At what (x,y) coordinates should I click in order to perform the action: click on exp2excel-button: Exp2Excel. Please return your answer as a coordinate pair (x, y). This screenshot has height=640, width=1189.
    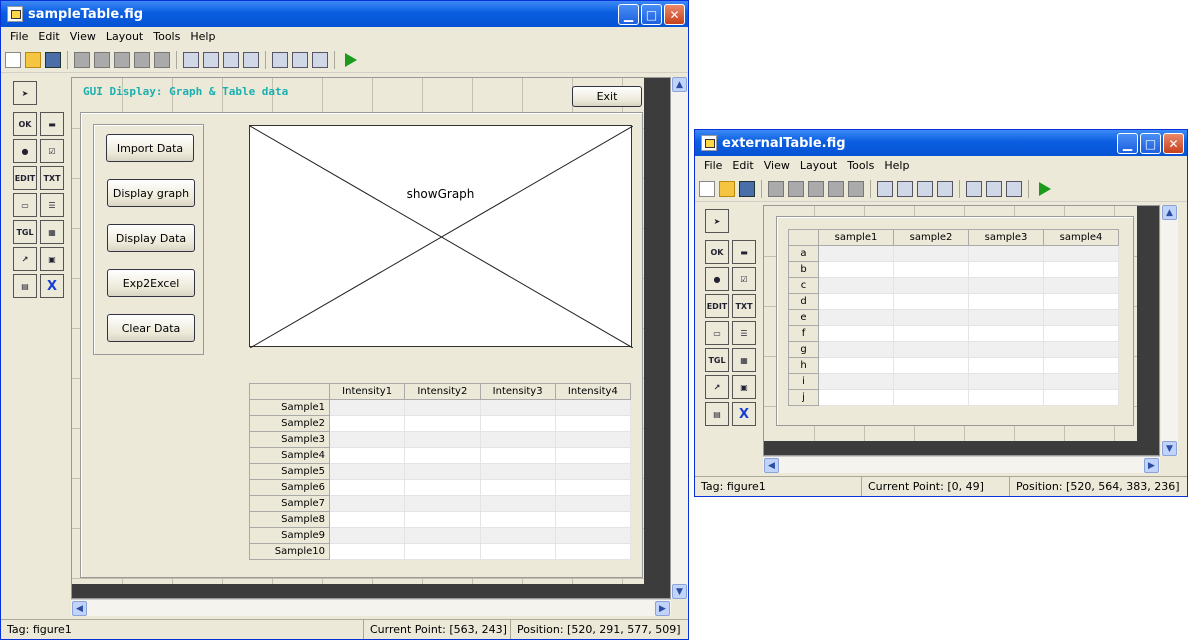
    Looking at the image, I should click on (151, 283).